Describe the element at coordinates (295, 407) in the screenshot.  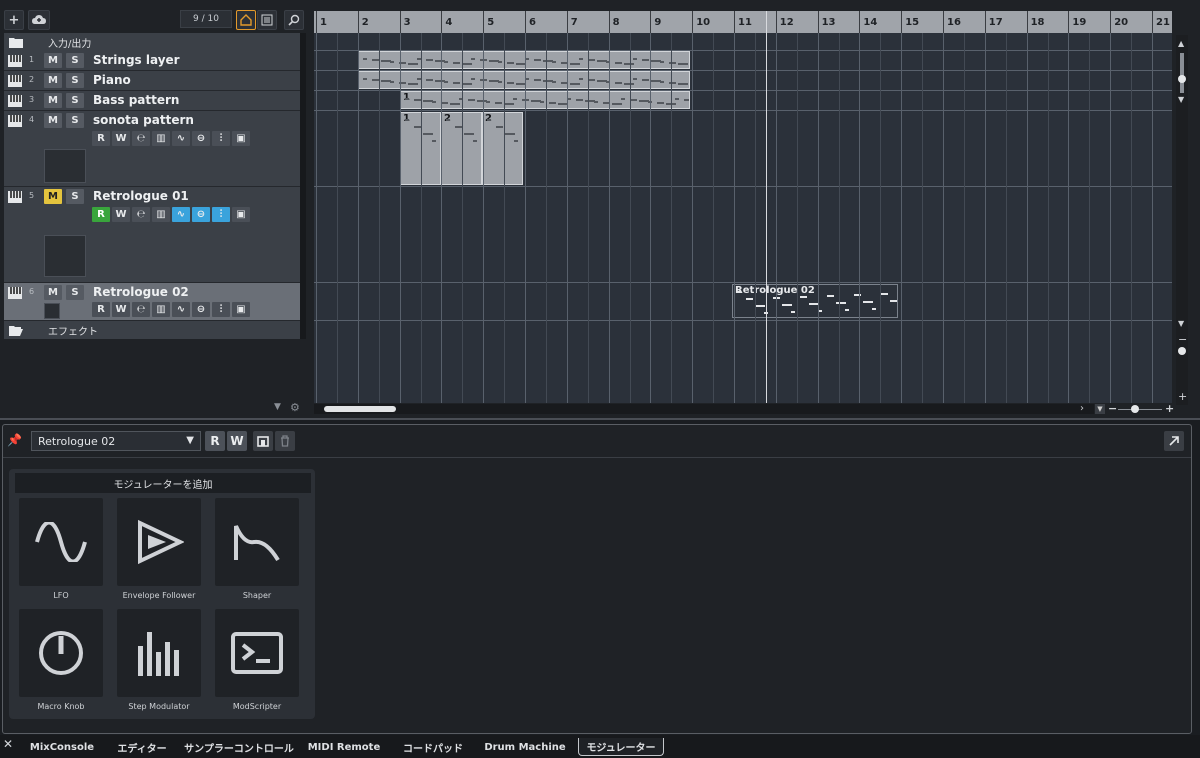
I see `gear-icon: ⚙` at that location.